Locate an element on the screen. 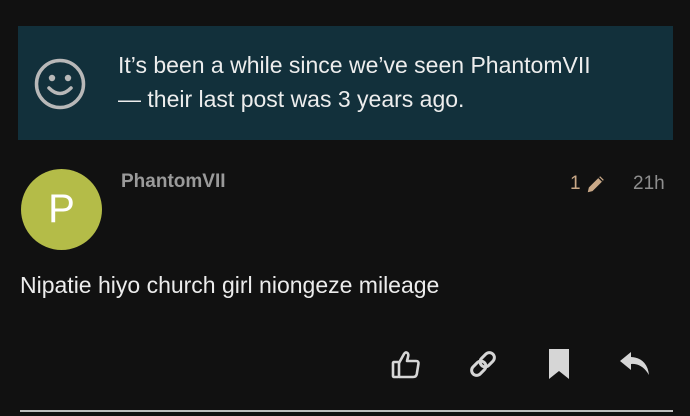  edit-history-button: 1 is located at coordinates (588, 184).